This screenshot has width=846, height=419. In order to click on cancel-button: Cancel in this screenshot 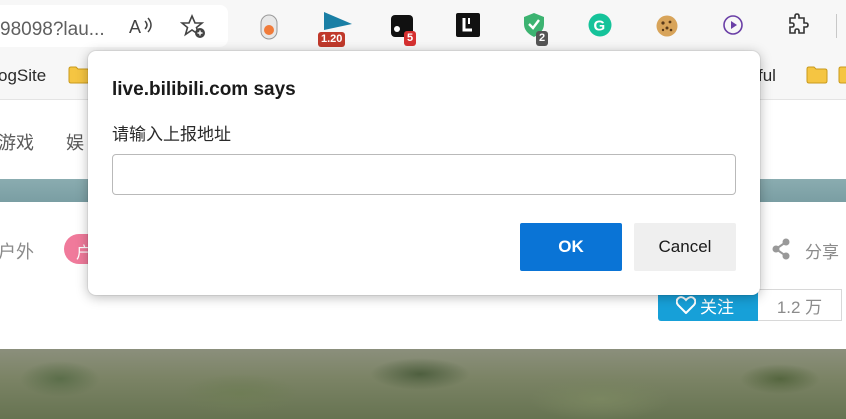, I will do `click(685, 247)`.